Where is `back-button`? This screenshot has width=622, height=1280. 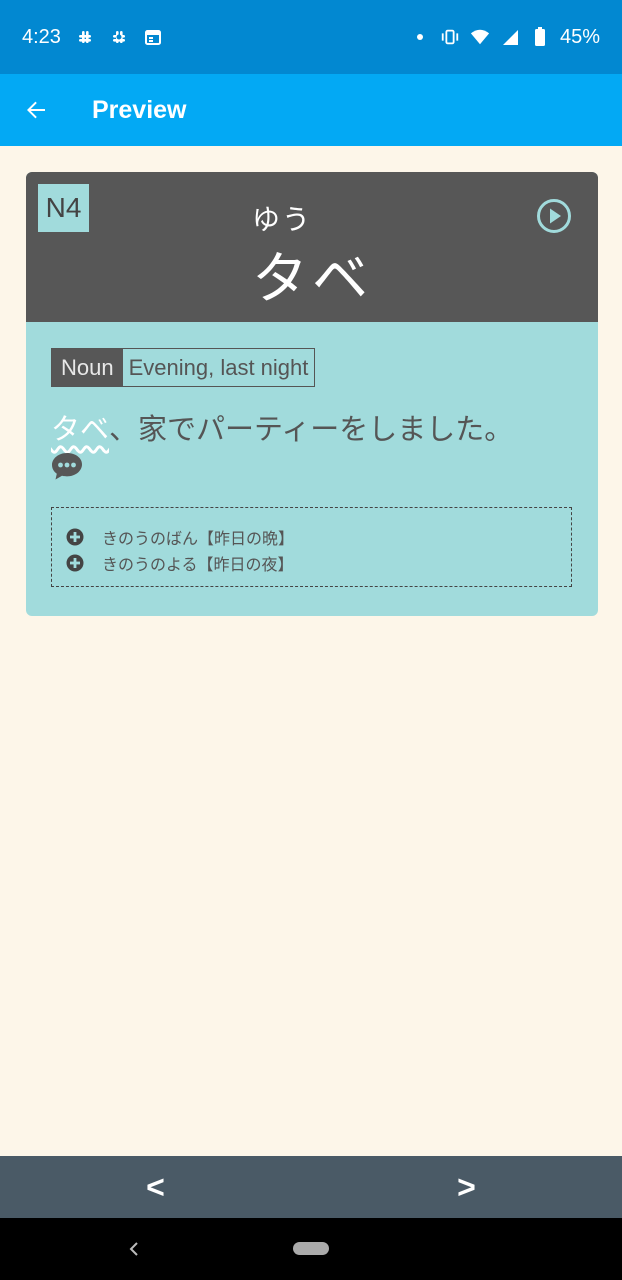 back-button is located at coordinates (36, 110).